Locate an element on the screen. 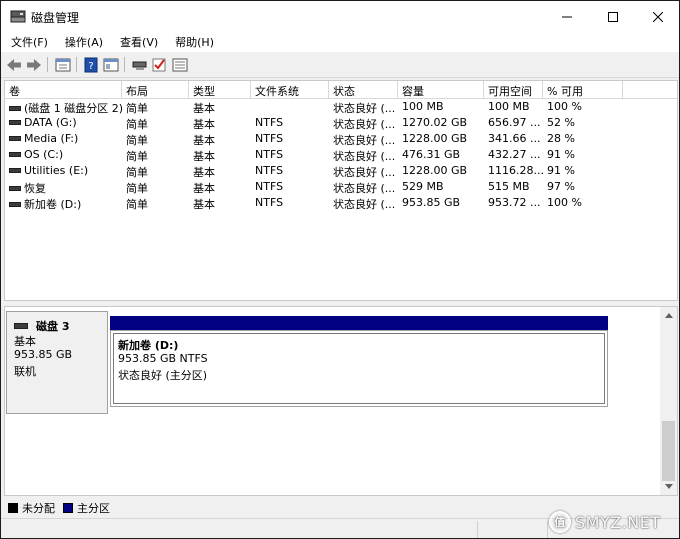 This screenshot has height=539, width=680. scroll-up-arrow-icon is located at coordinates (668, 315).